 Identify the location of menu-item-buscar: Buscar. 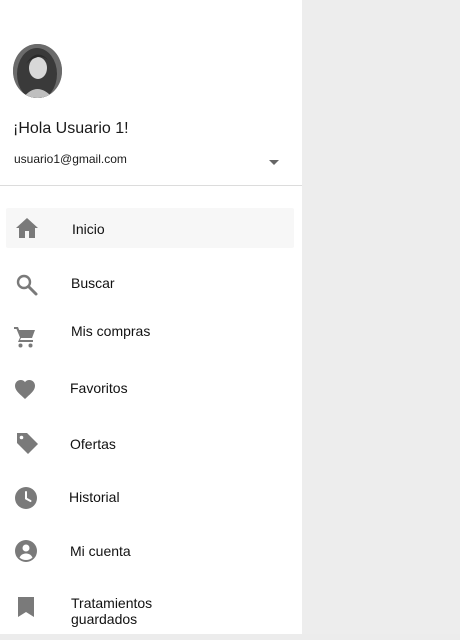
(151, 284).